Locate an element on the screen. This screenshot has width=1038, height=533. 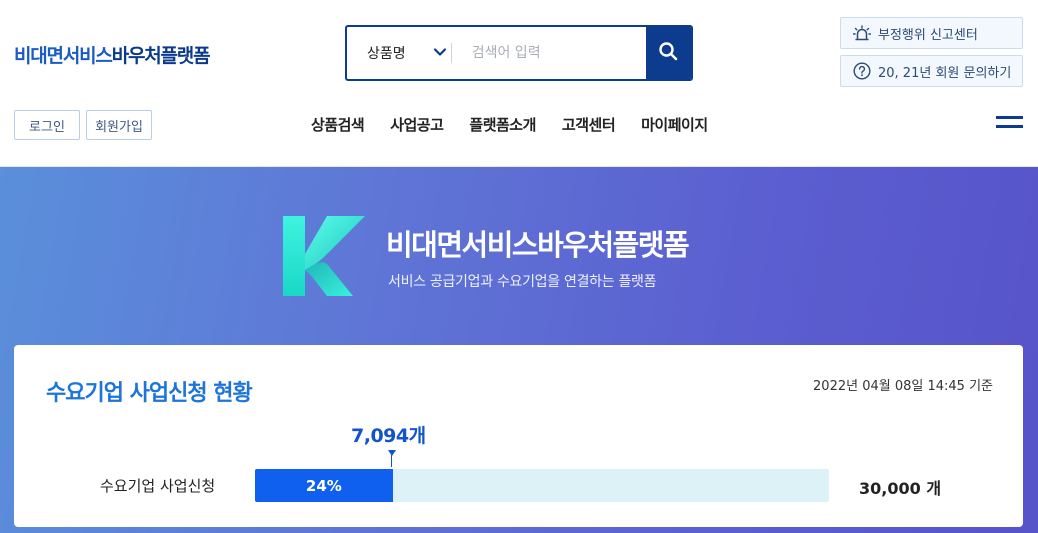
signup-button: 회원가입 is located at coordinates (119, 125).